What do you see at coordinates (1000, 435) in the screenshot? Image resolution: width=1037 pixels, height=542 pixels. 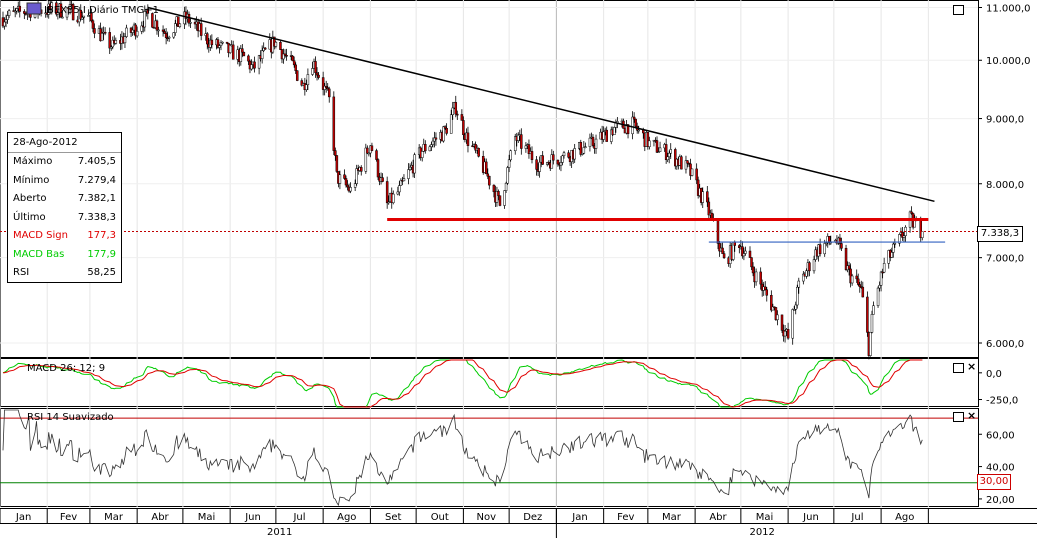 I see `rsi-tick-label: 60,00` at bounding box center [1000, 435].